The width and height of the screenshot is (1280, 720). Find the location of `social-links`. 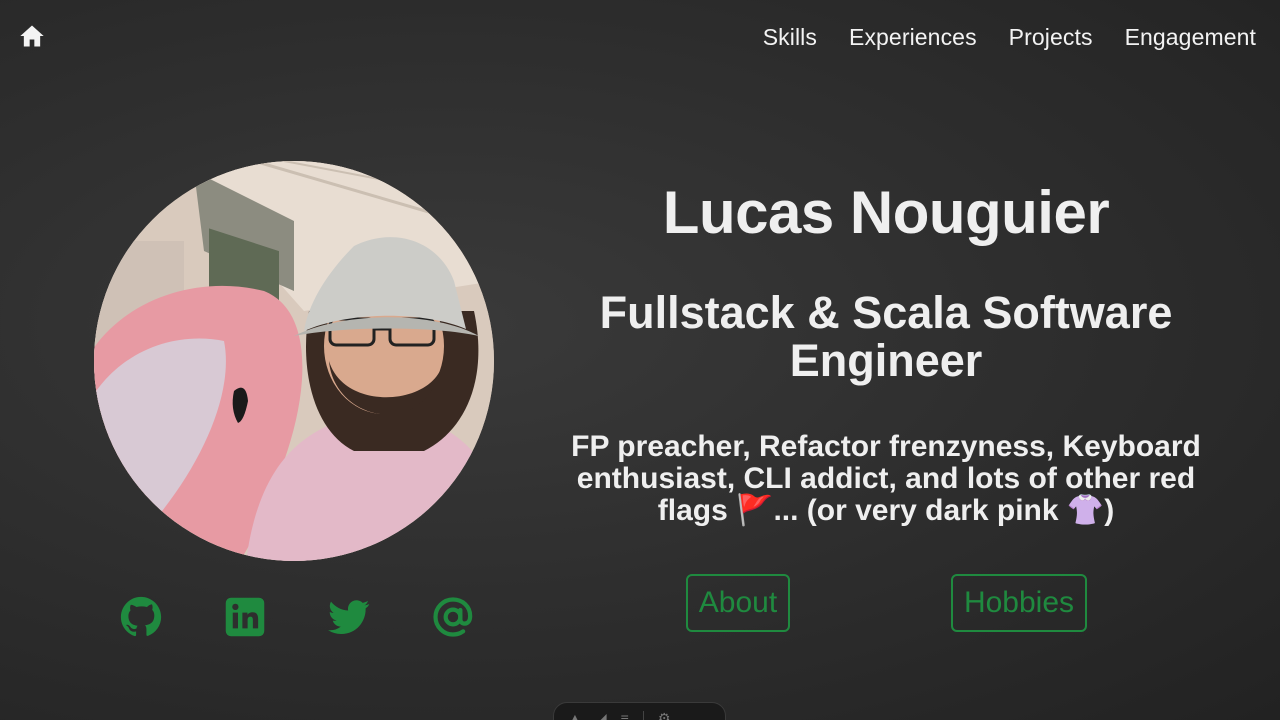

social-links is located at coordinates (297, 617).